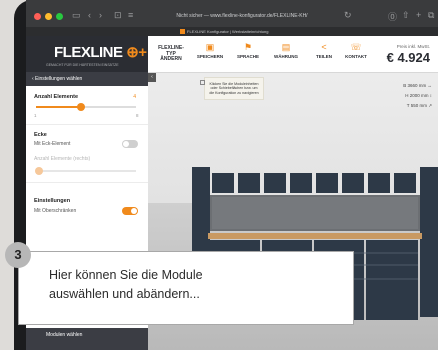  What do you see at coordinates (126, 275) in the screenshot?
I see `callout-line-1: Hier können Sie die Module` at bounding box center [126, 275].